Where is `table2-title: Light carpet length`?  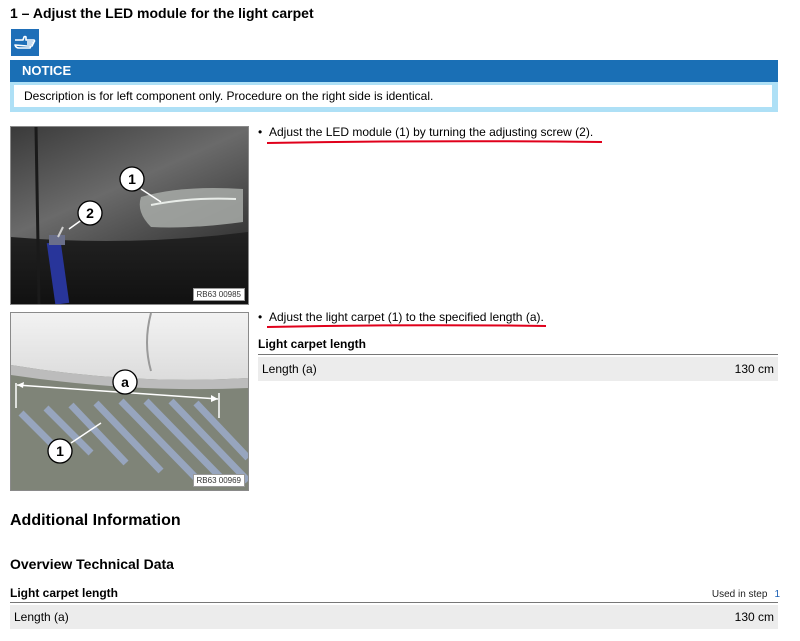 table2-title: Light carpet length is located at coordinates (64, 593).